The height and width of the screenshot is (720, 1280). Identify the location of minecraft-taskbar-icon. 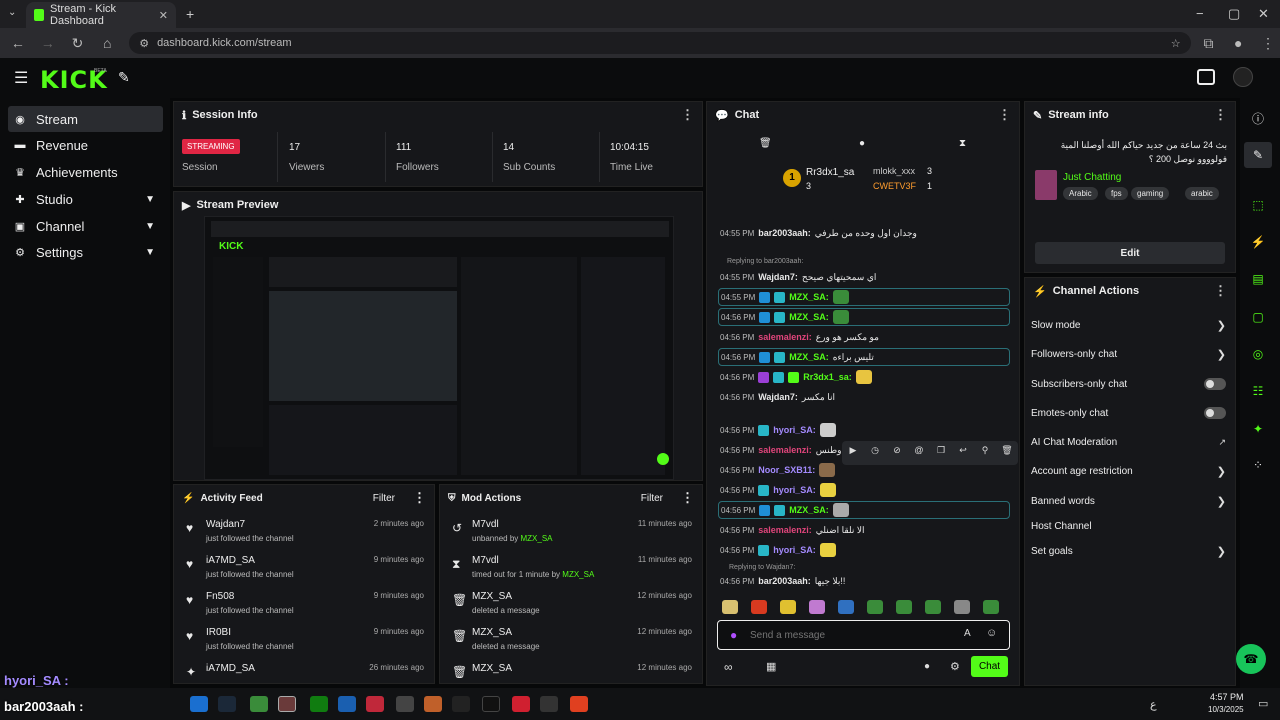
(259, 704).